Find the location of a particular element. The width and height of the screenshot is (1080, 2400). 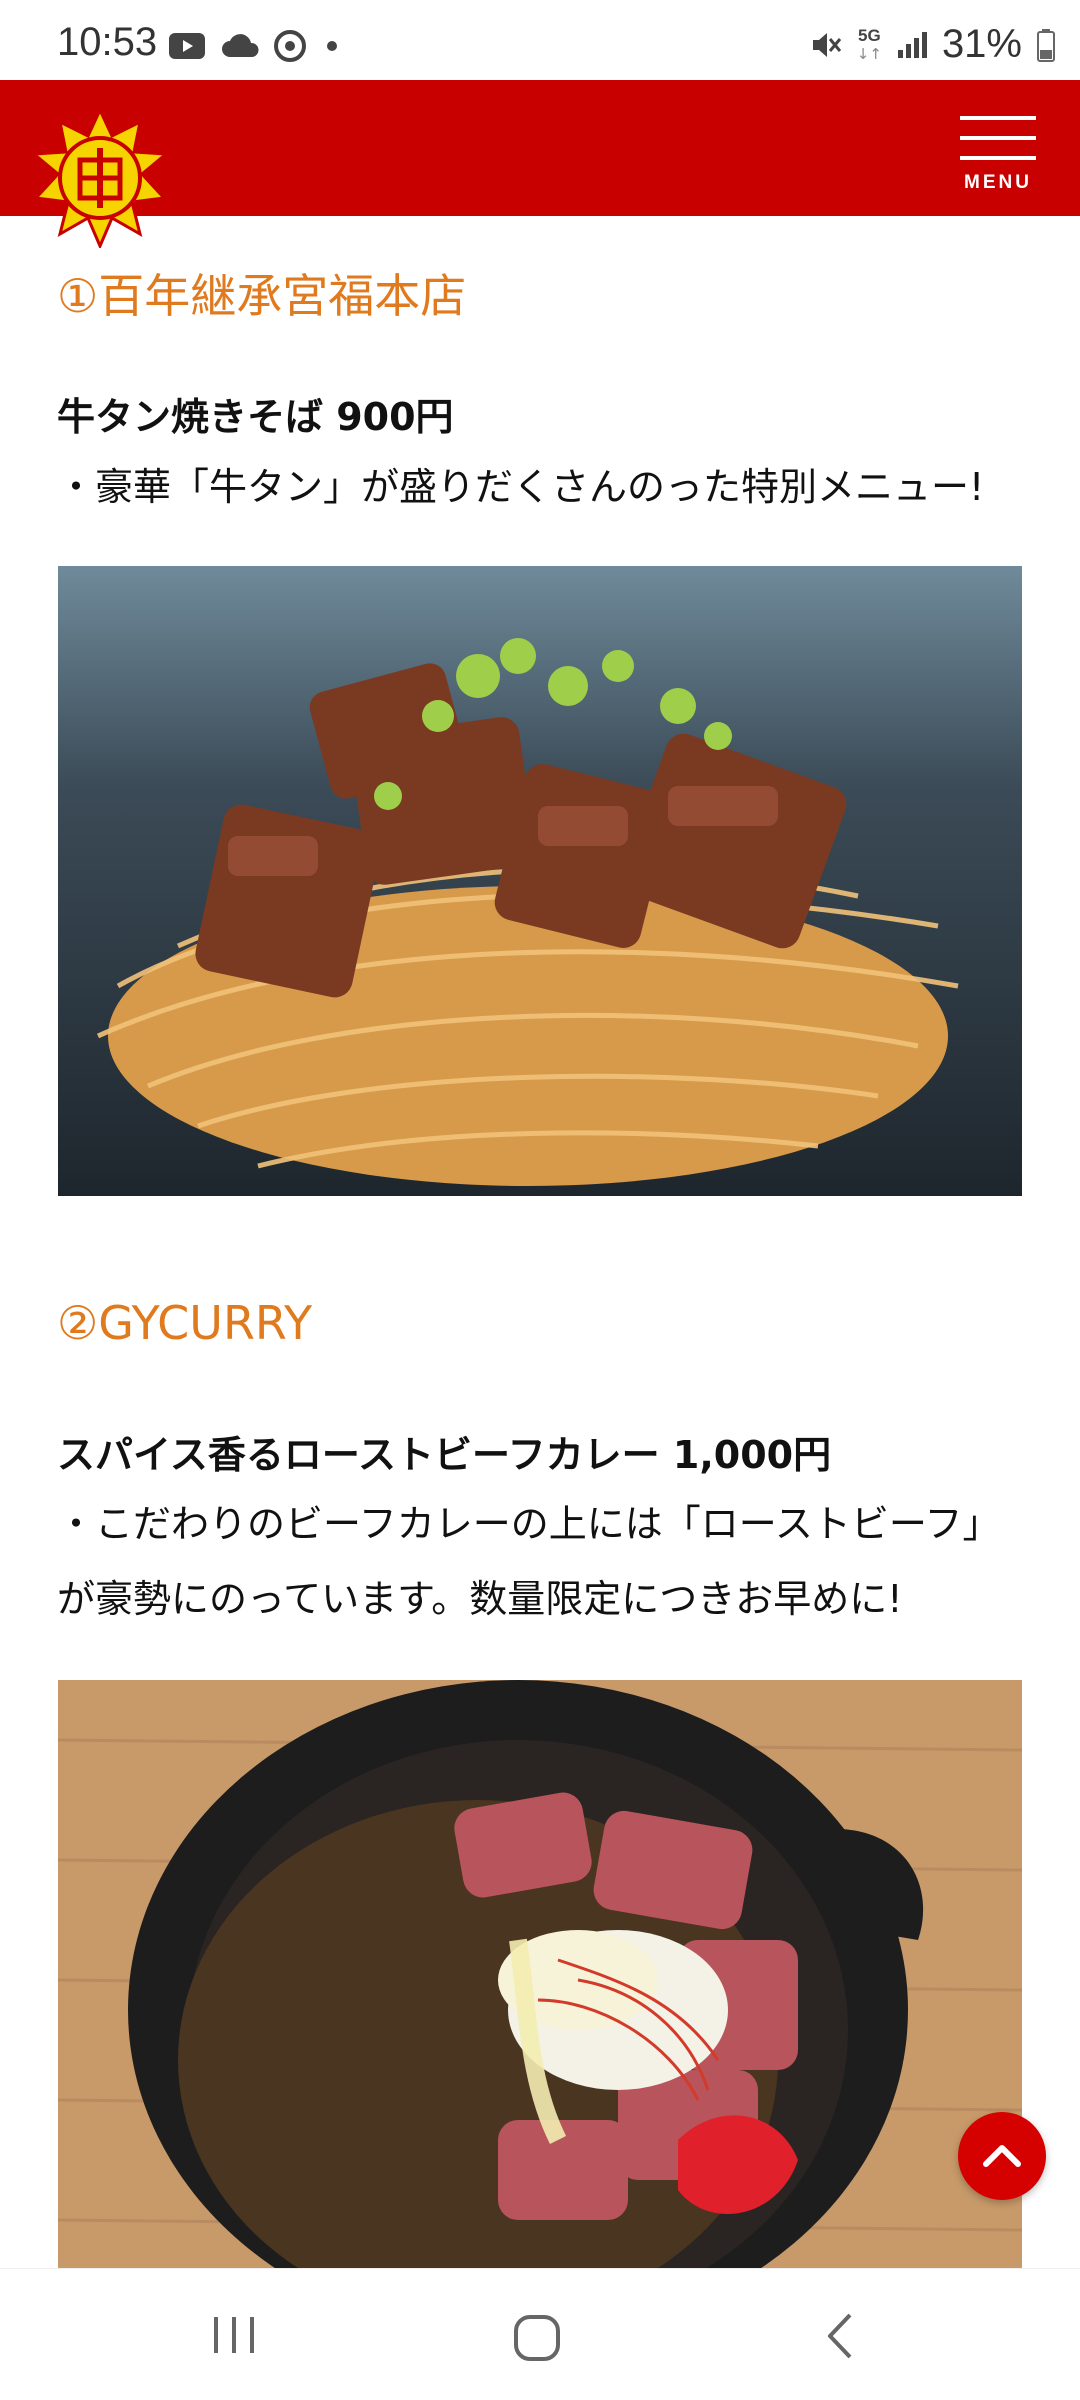

item-title: 牛タン焼きそば 900円 is located at coordinates (255, 417).